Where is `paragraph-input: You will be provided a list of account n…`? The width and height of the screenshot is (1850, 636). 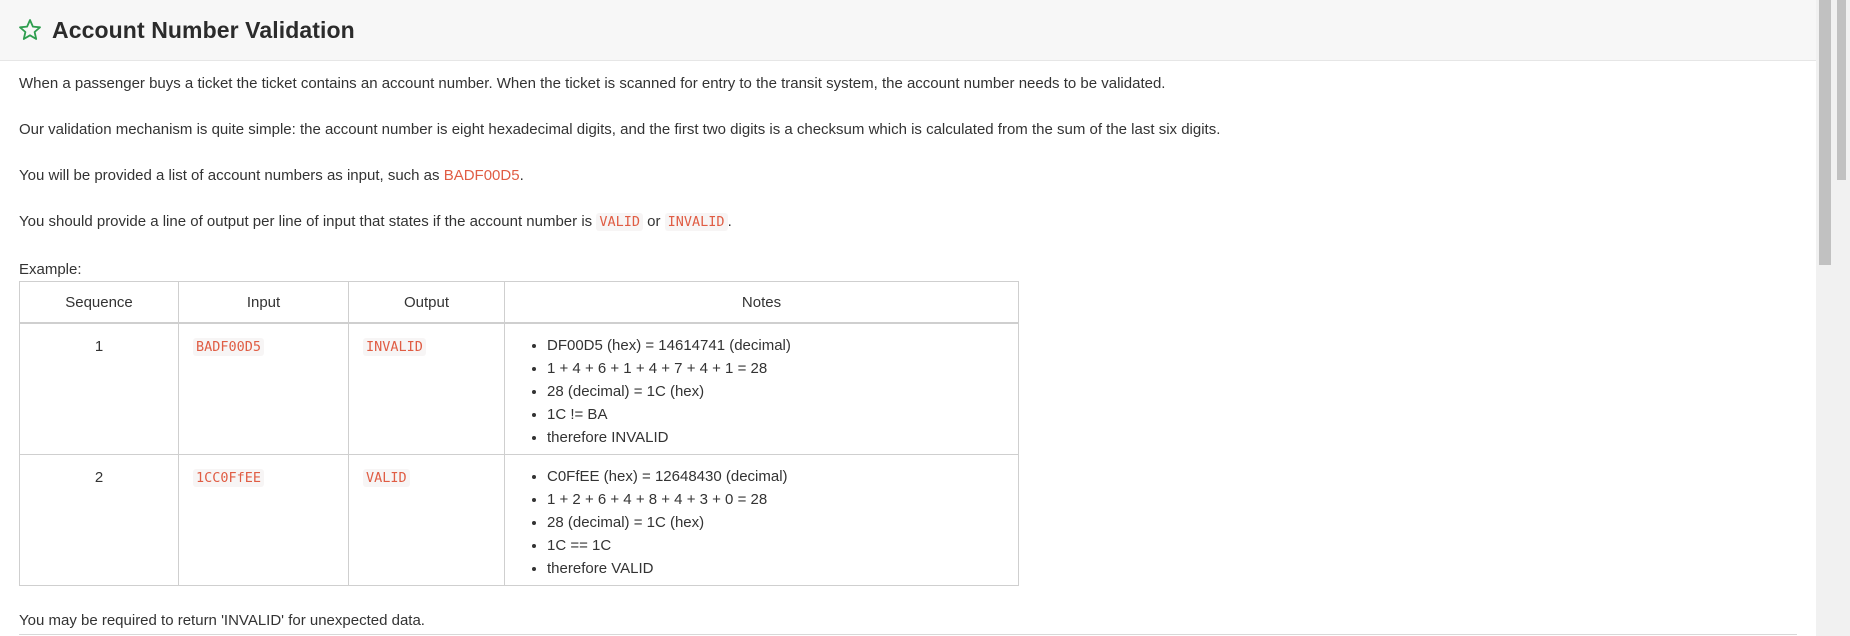 paragraph-input: You will be provided a list of account n… is located at coordinates (271, 176).